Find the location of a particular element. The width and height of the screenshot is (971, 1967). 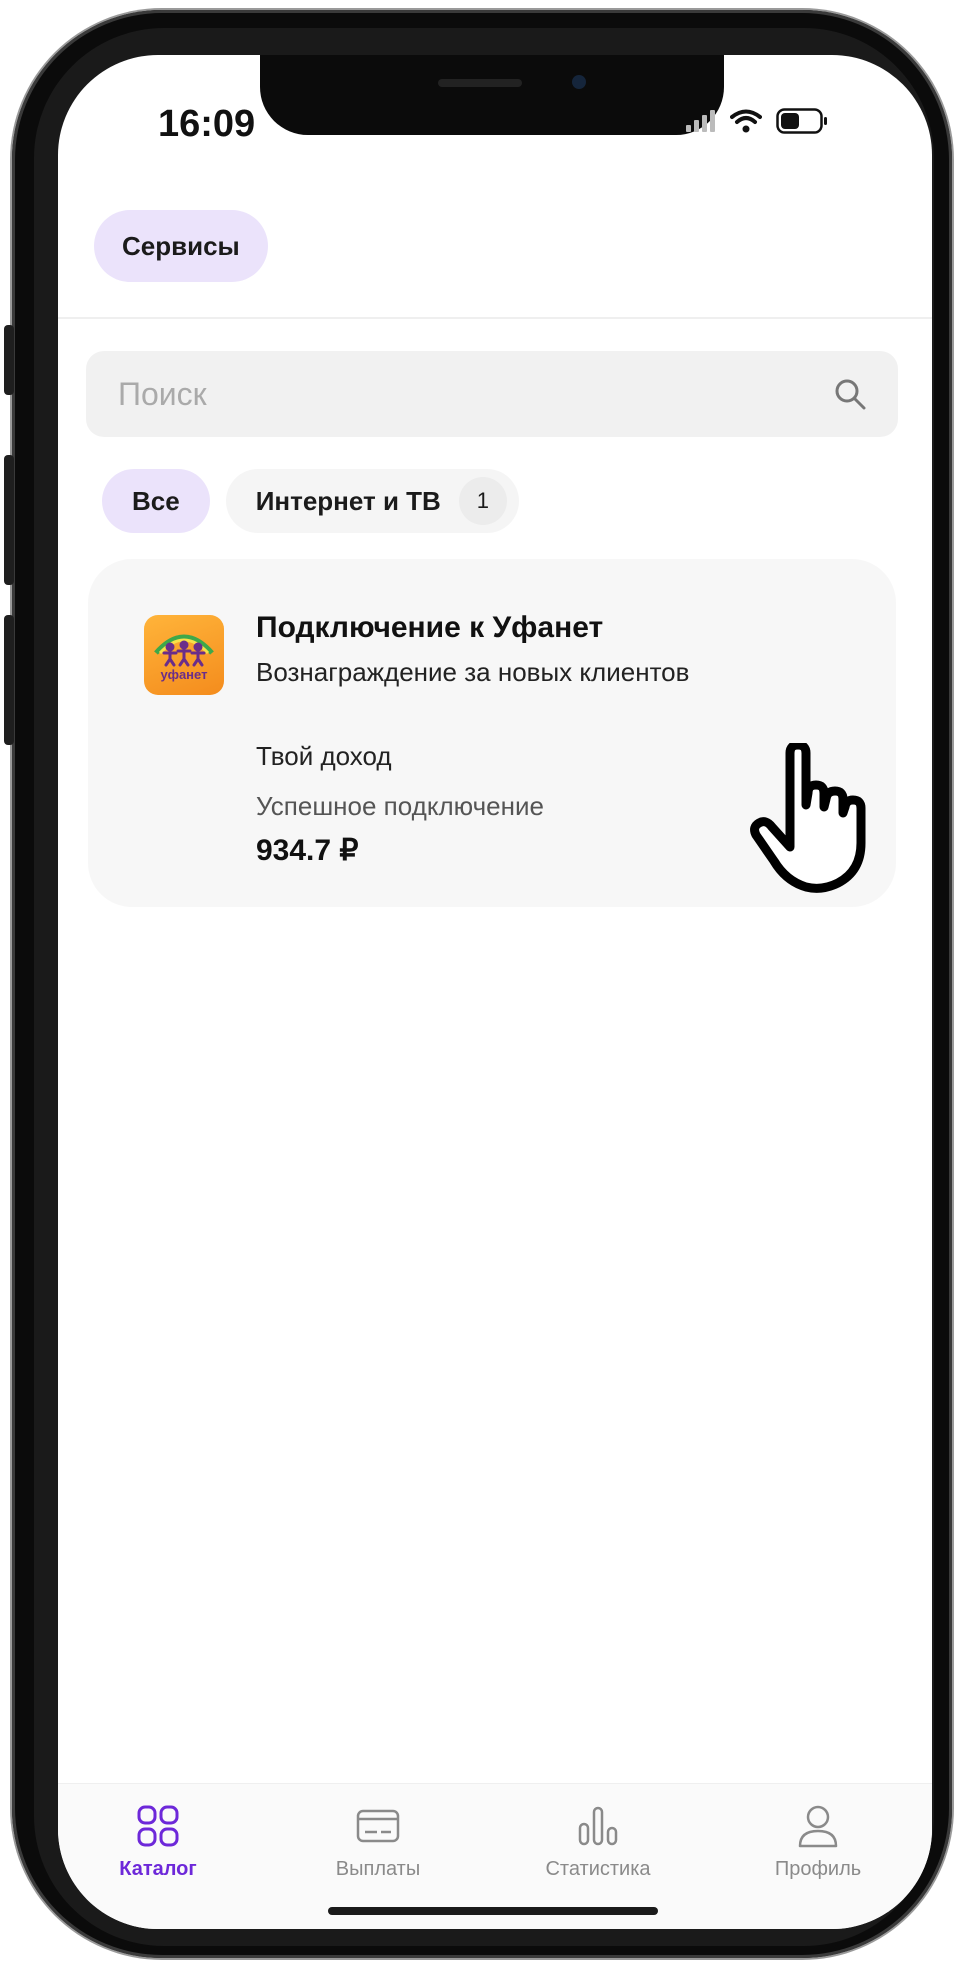

card-title: Подключение к Уфанет is located at coordinates (430, 627).